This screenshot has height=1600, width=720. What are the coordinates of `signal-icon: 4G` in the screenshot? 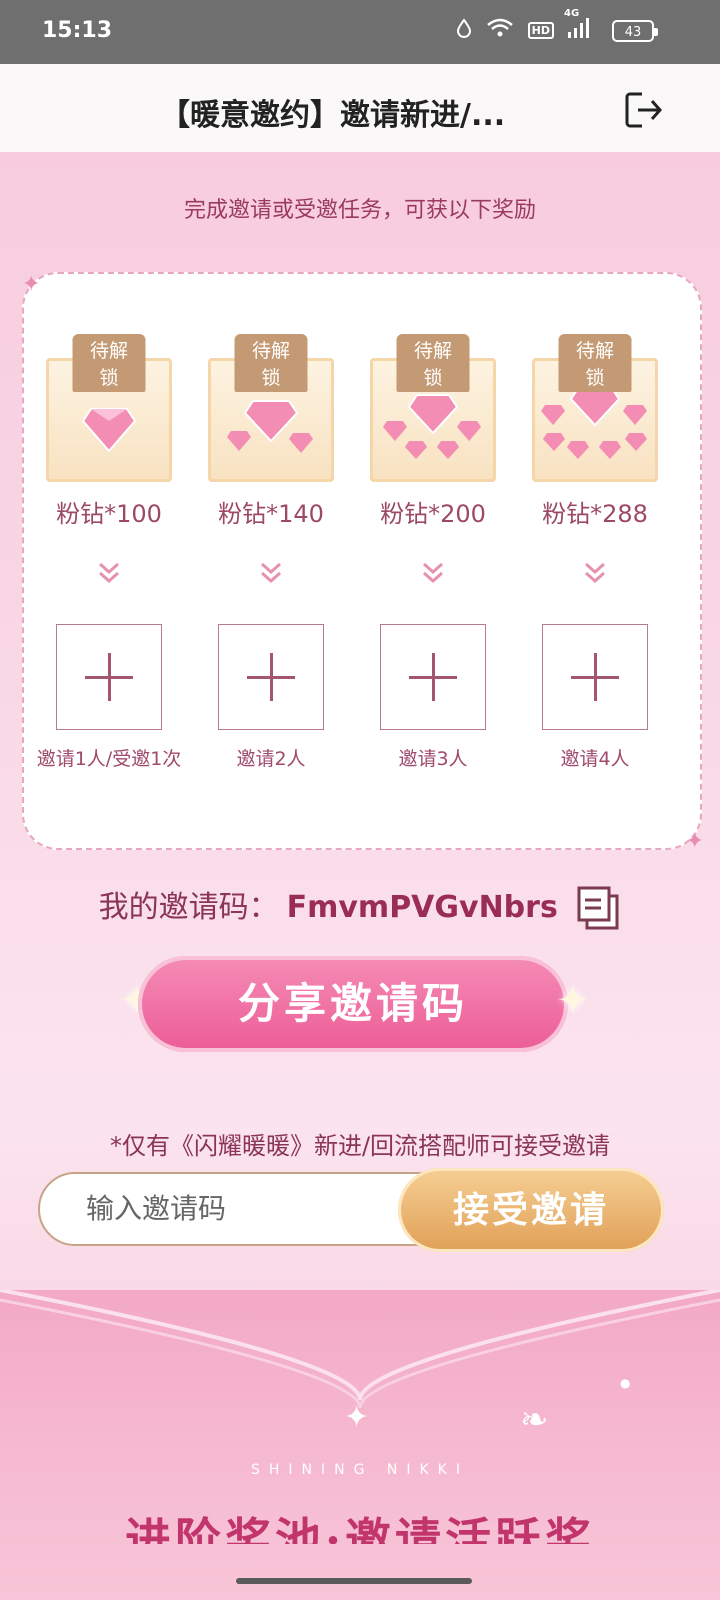 It's located at (577, 25).